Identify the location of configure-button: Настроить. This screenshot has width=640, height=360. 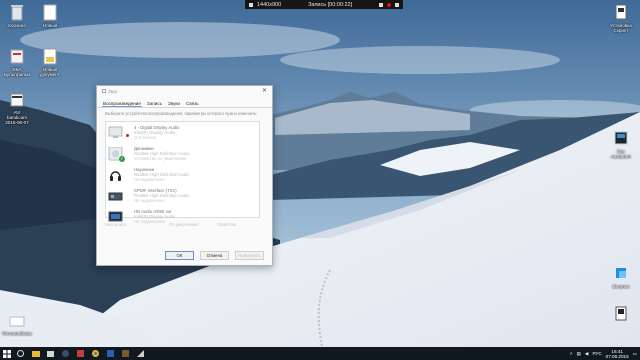
(137, 224).